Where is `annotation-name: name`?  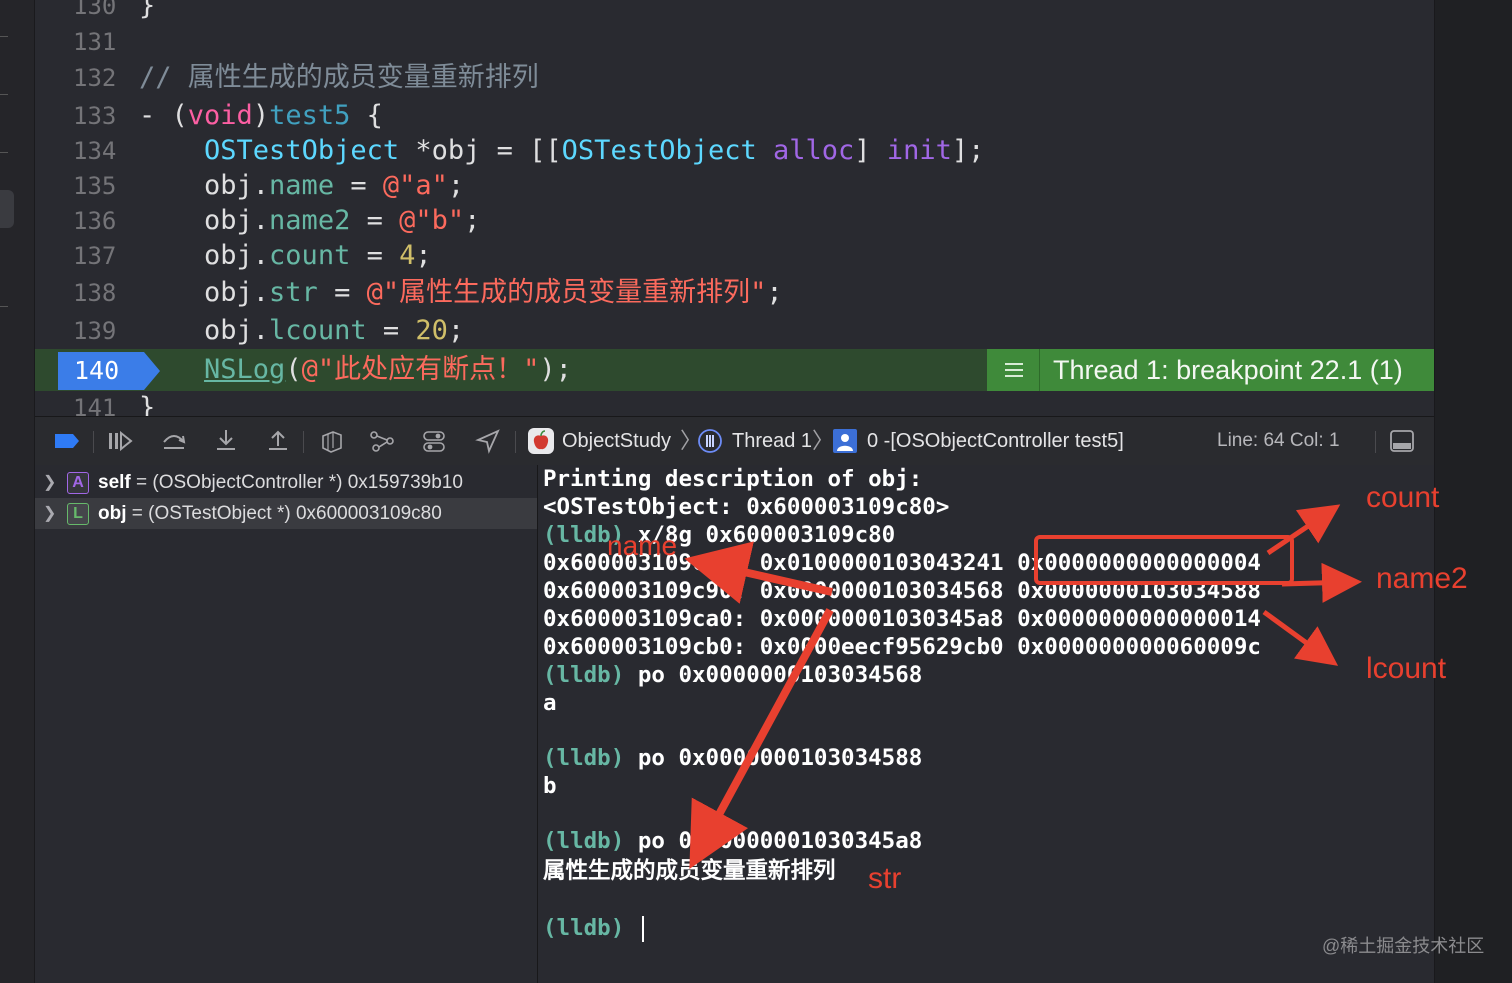 annotation-name: name is located at coordinates (642, 545).